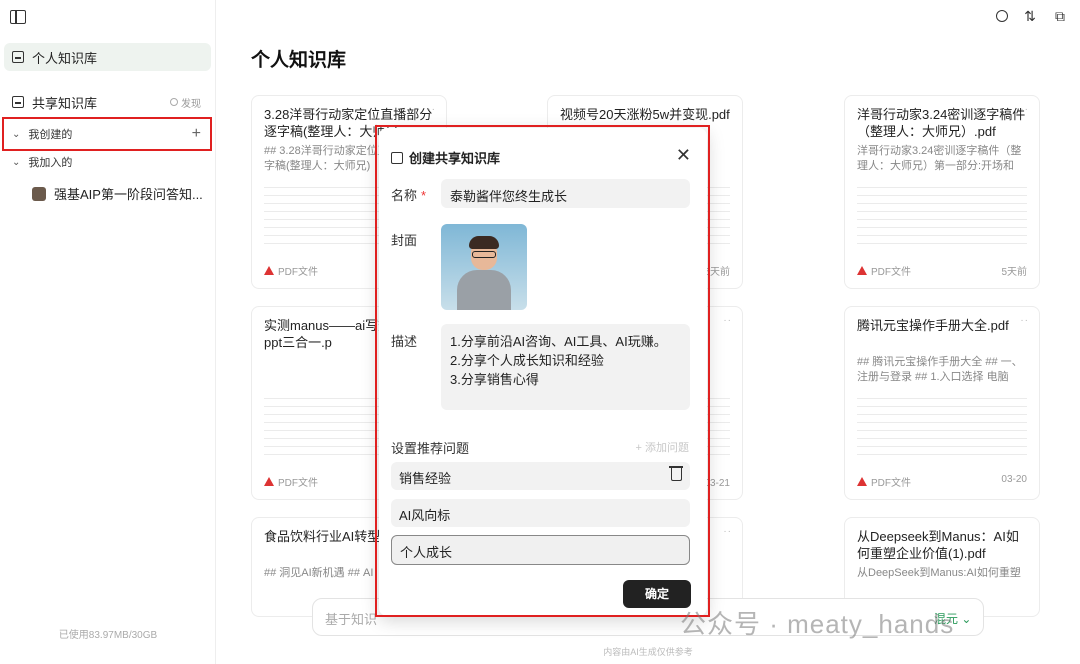 This screenshot has height=664, width=1080. What do you see at coordinates (425, 515) in the screenshot?
I see `question-text: AI风向标` at bounding box center [425, 515].